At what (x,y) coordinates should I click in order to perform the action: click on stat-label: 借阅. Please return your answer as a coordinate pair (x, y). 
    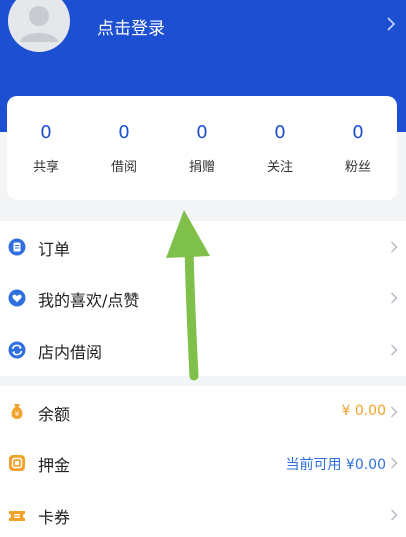
    Looking at the image, I should click on (123, 167).